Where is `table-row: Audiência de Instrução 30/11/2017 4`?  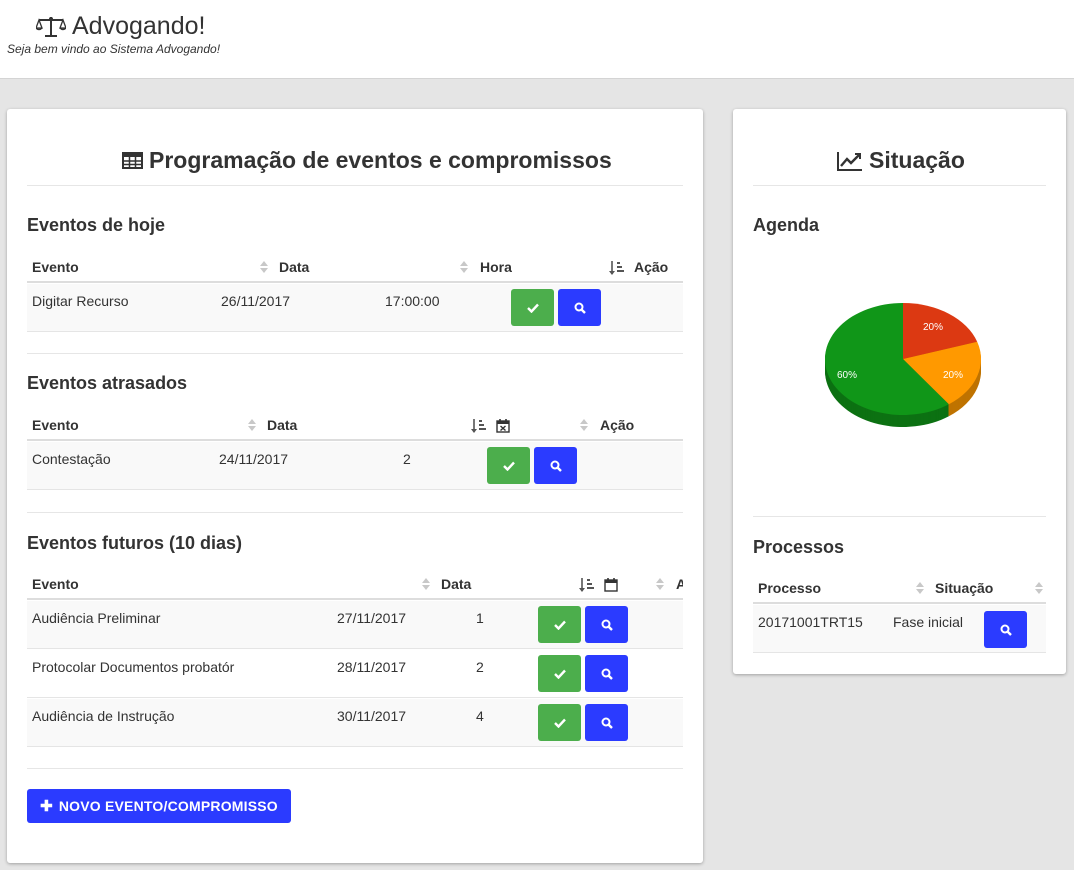
table-row: Audiência de Instrução 30/11/2017 4 is located at coordinates (355, 723).